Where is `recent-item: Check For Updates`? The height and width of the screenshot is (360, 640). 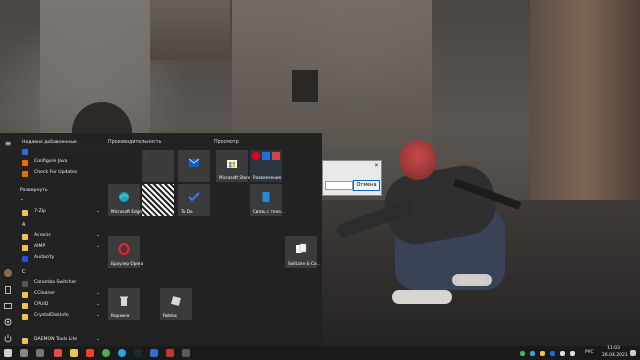 recent-item: Check For Updates is located at coordinates (62, 174).